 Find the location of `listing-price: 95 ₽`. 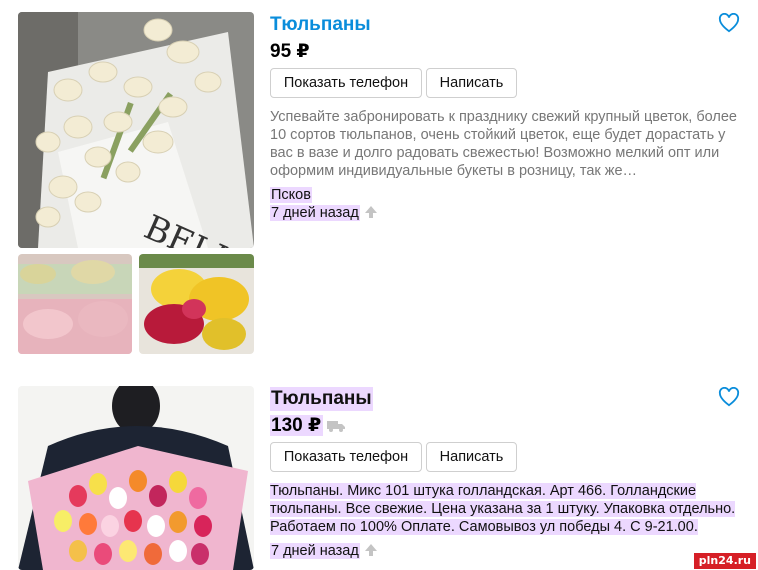

listing-price: 95 ₽ is located at coordinates (290, 51).